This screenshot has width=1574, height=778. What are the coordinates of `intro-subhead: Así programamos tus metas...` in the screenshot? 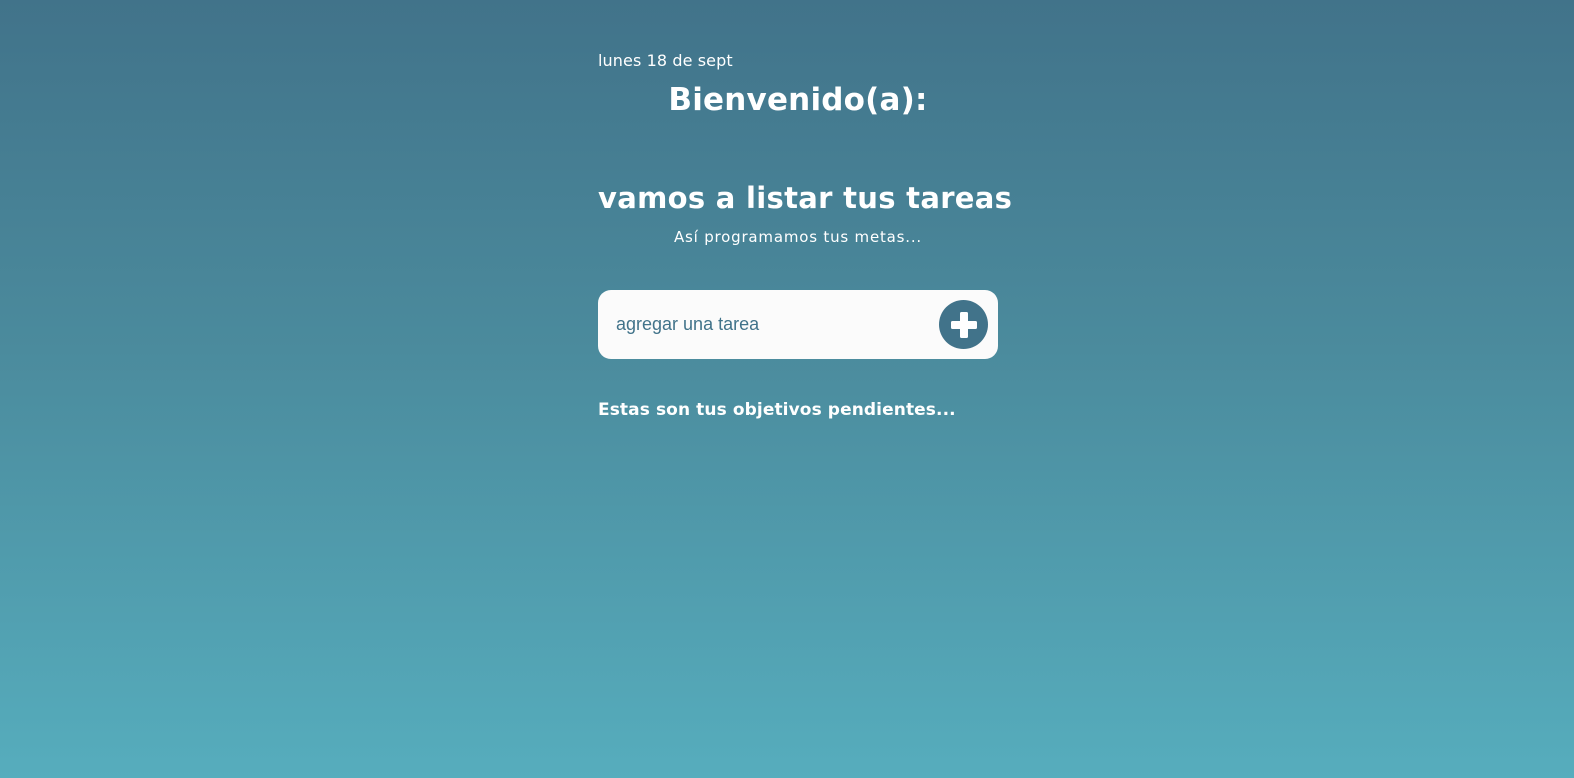 It's located at (797, 237).